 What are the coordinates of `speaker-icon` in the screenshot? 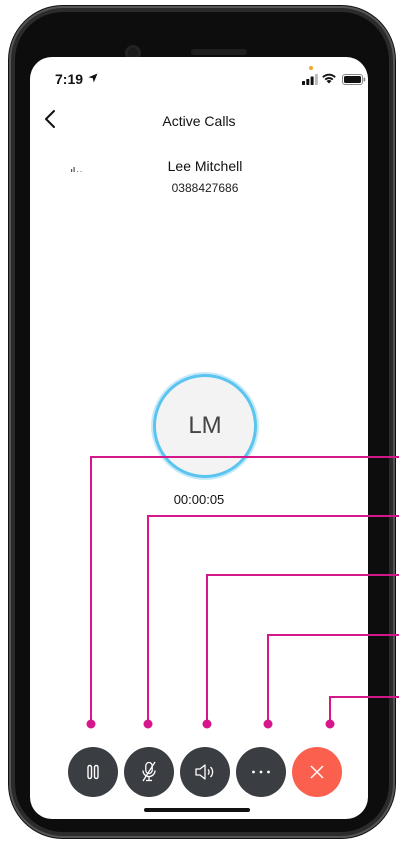 It's located at (204, 772).